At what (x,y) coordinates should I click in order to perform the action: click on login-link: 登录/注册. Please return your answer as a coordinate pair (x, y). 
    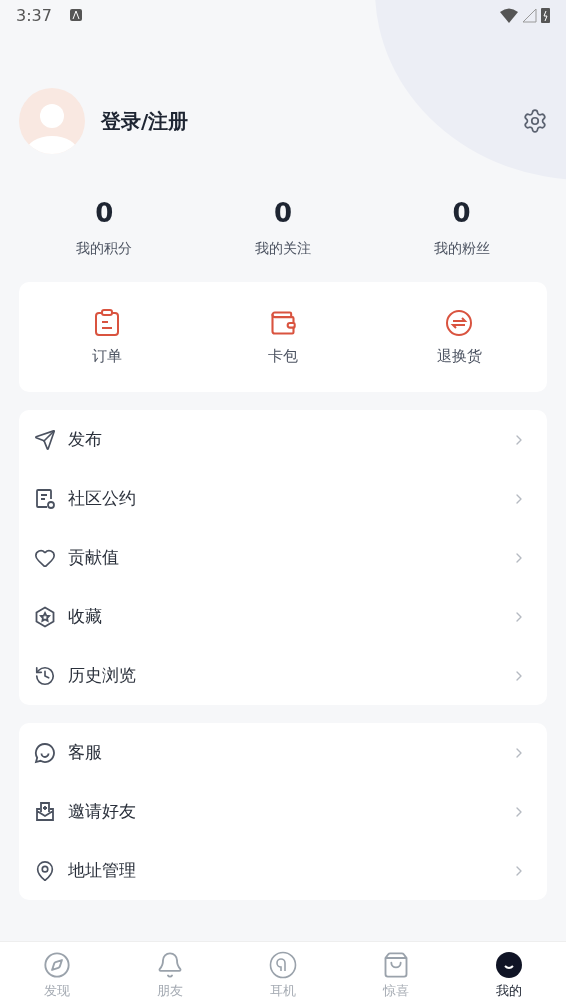
    Looking at the image, I should click on (145, 121).